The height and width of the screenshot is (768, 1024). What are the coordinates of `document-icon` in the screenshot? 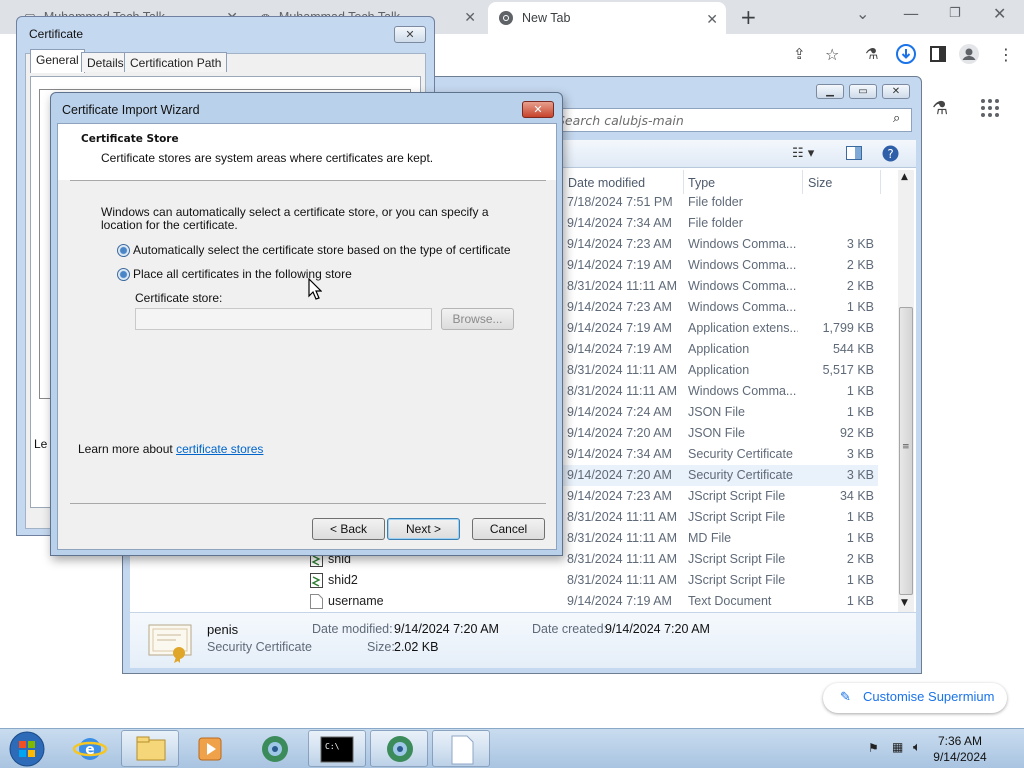 It's located at (461, 748).